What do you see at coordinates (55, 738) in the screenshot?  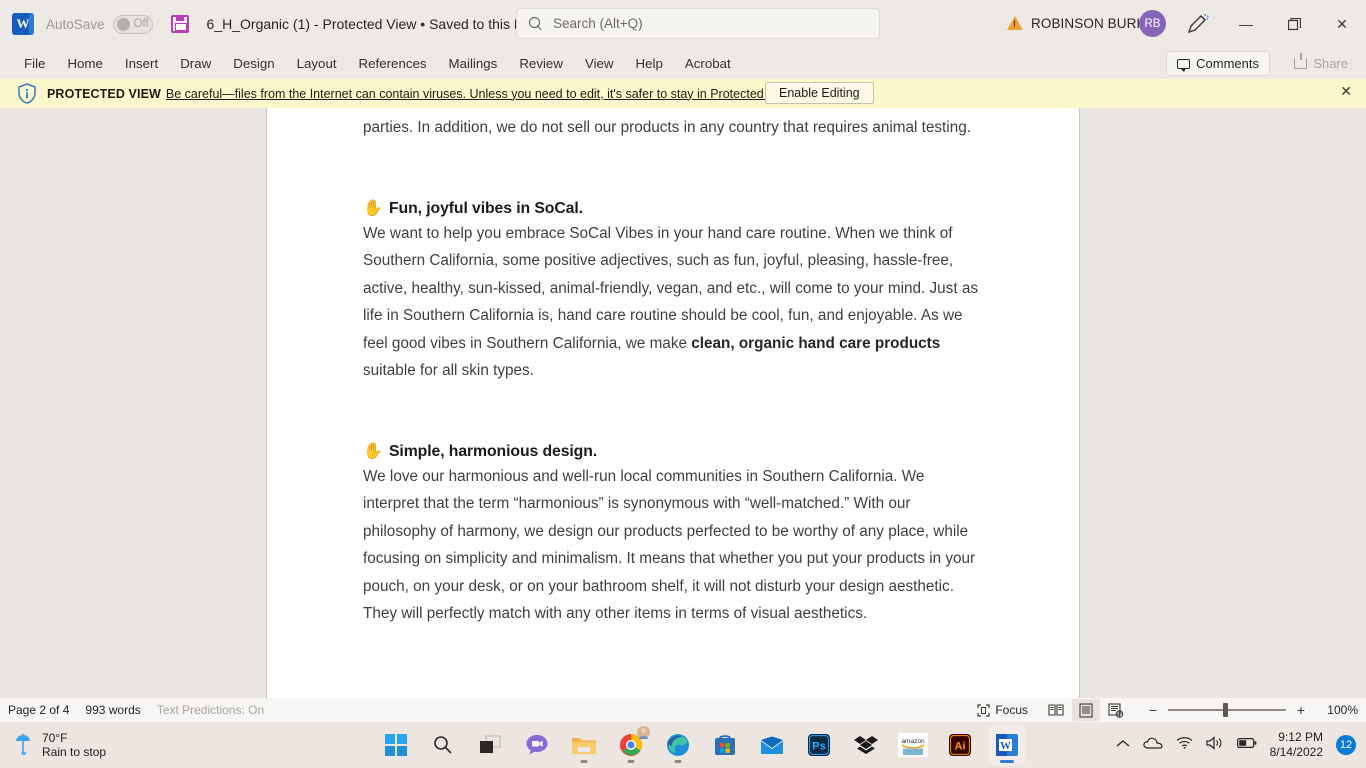 I see `weather-temperature: 70°F` at bounding box center [55, 738].